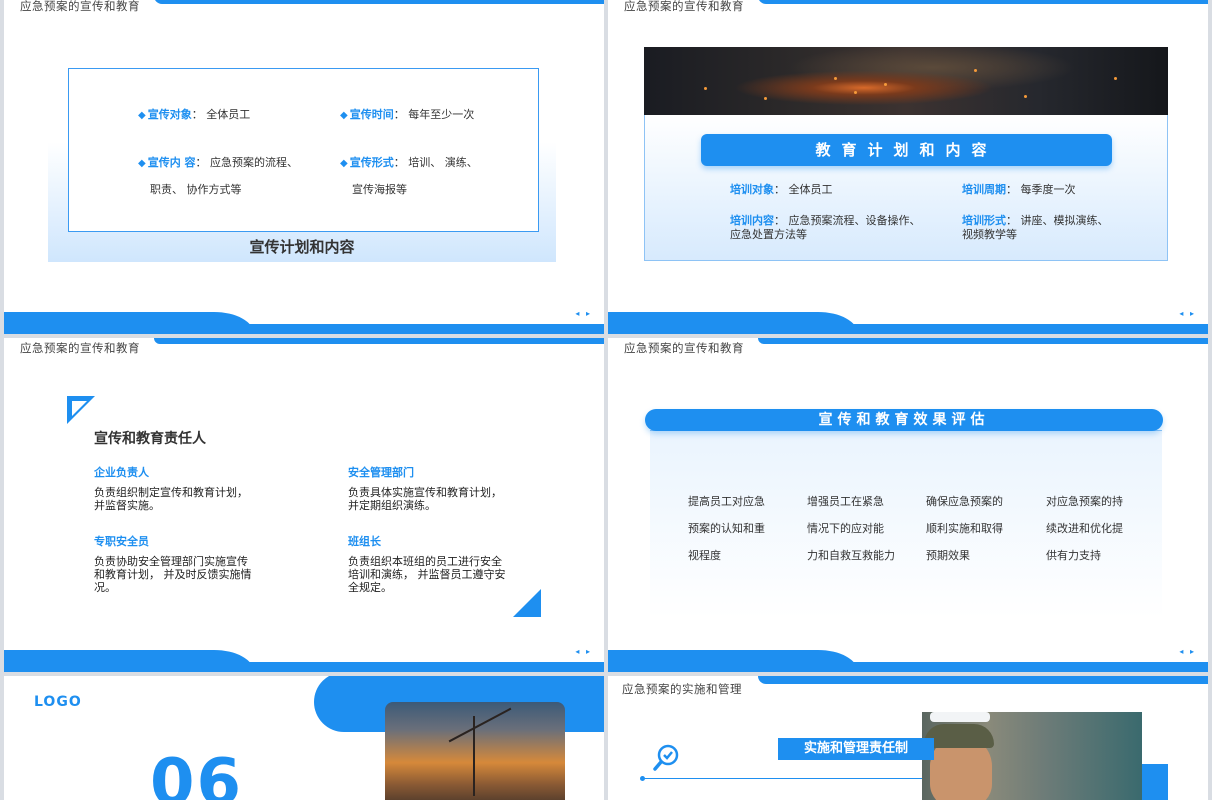 The height and width of the screenshot is (800, 1212). What do you see at coordinates (169, 114) in the screenshot?
I see `item-key: 宣传对象` at bounding box center [169, 114].